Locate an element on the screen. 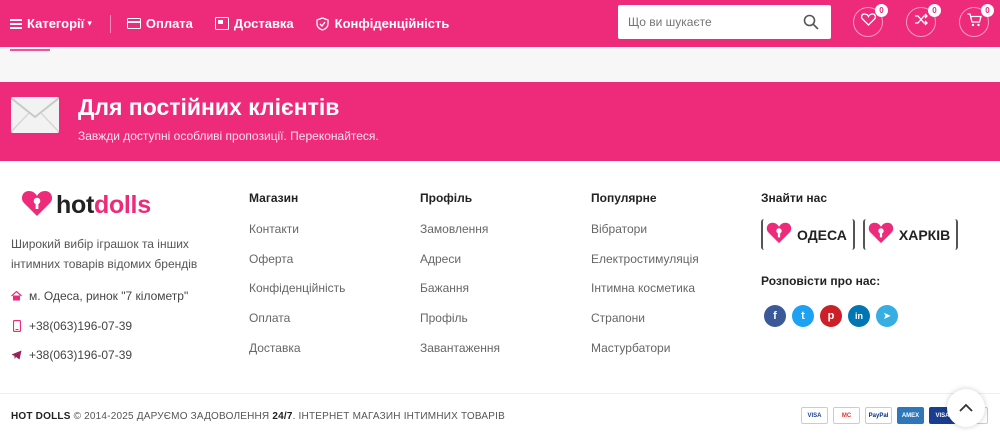 This screenshot has height=439, width=1000. twitter-icon: t is located at coordinates (803, 316).